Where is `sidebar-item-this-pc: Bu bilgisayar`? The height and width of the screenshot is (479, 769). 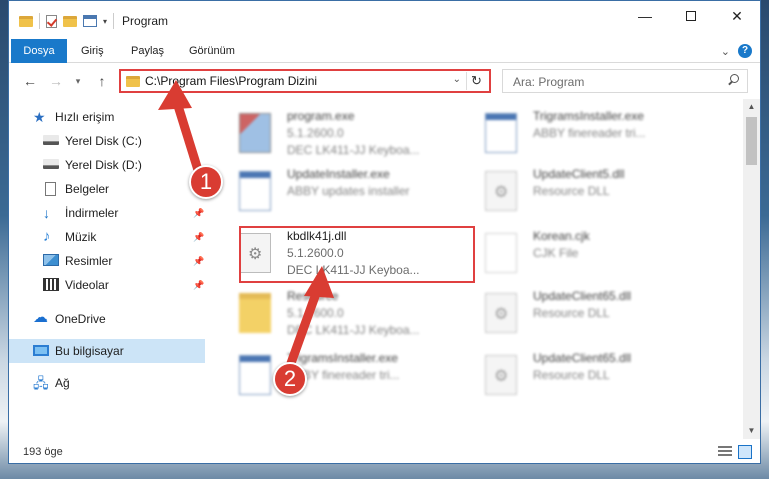
sidebar-item-this-pc: Bu bilgisayar is located at coordinates (107, 351).